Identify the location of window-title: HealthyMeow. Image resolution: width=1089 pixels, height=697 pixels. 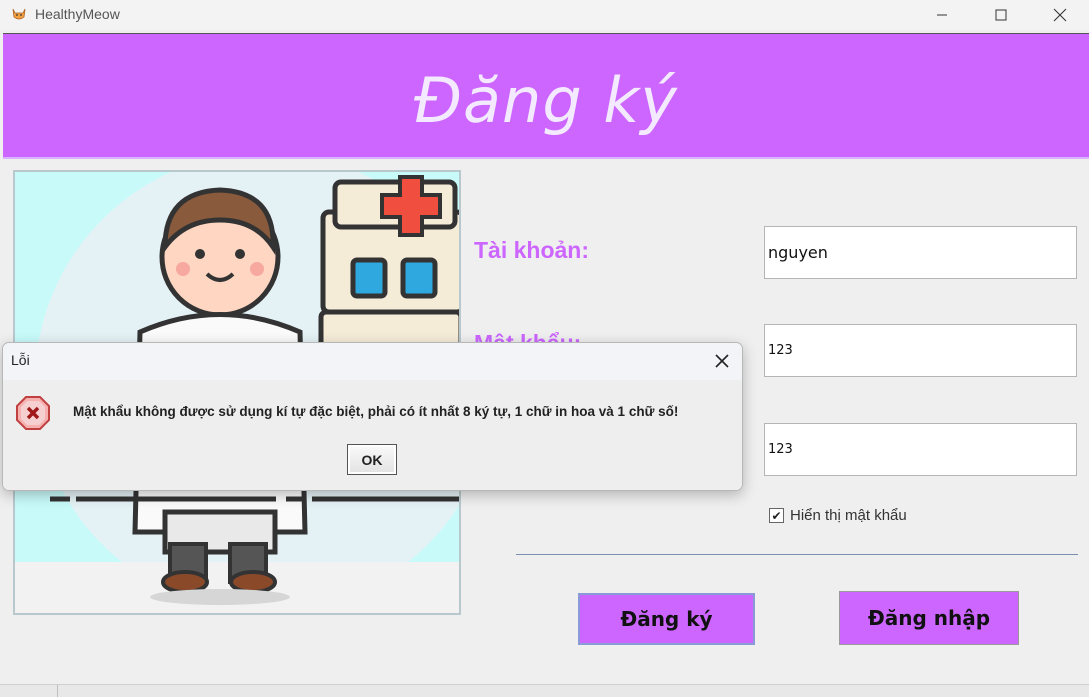
(77, 14).